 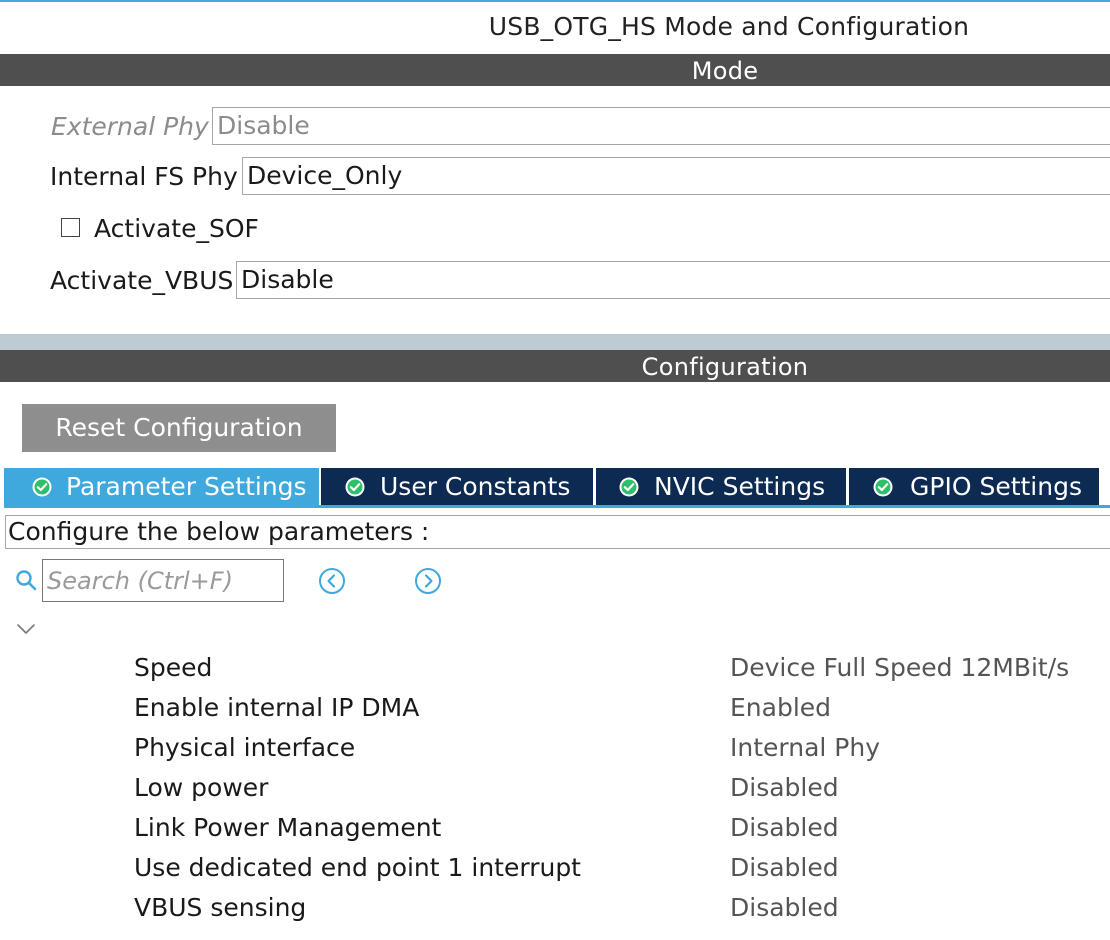 What do you see at coordinates (729, 26) in the screenshot?
I see `panel-title: USB_OTG_HS Mode and Configuration` at bounding box center [729, 26].